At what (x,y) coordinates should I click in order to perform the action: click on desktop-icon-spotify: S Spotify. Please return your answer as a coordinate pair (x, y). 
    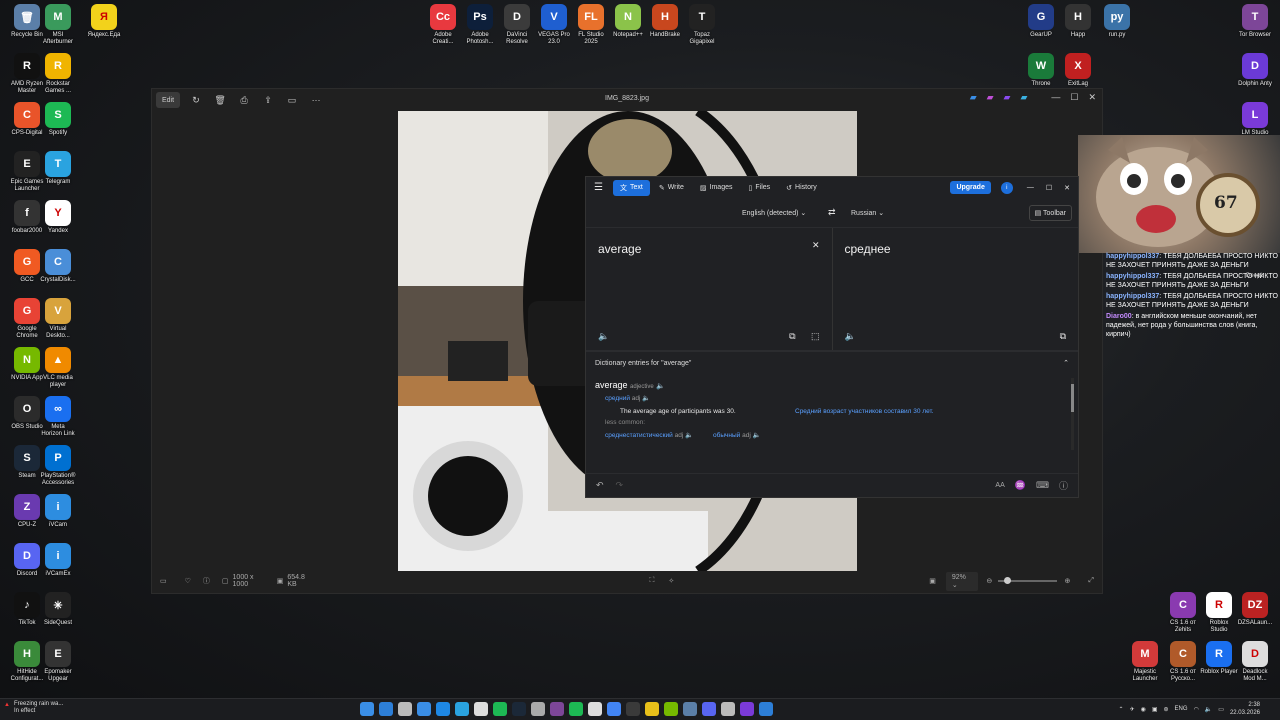
    Looking at the image, I should click on (58, 119).